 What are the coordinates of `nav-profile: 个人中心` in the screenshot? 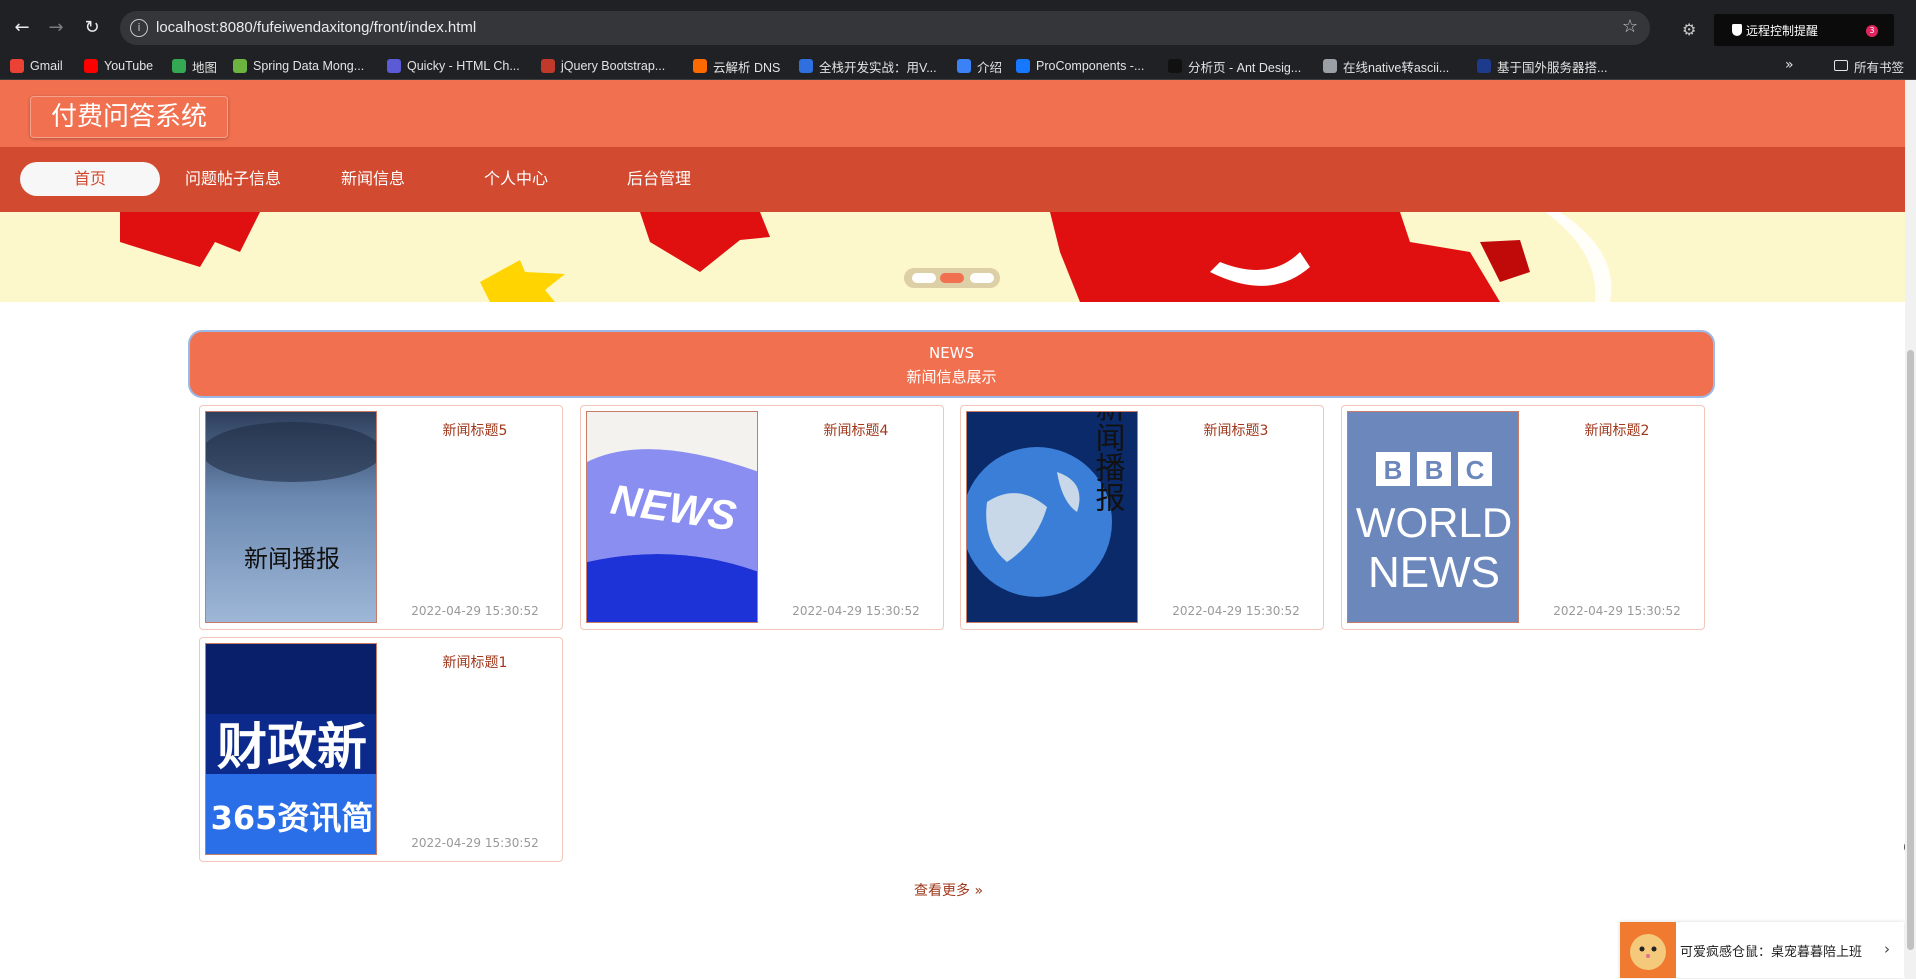 It's located at (516, 179).